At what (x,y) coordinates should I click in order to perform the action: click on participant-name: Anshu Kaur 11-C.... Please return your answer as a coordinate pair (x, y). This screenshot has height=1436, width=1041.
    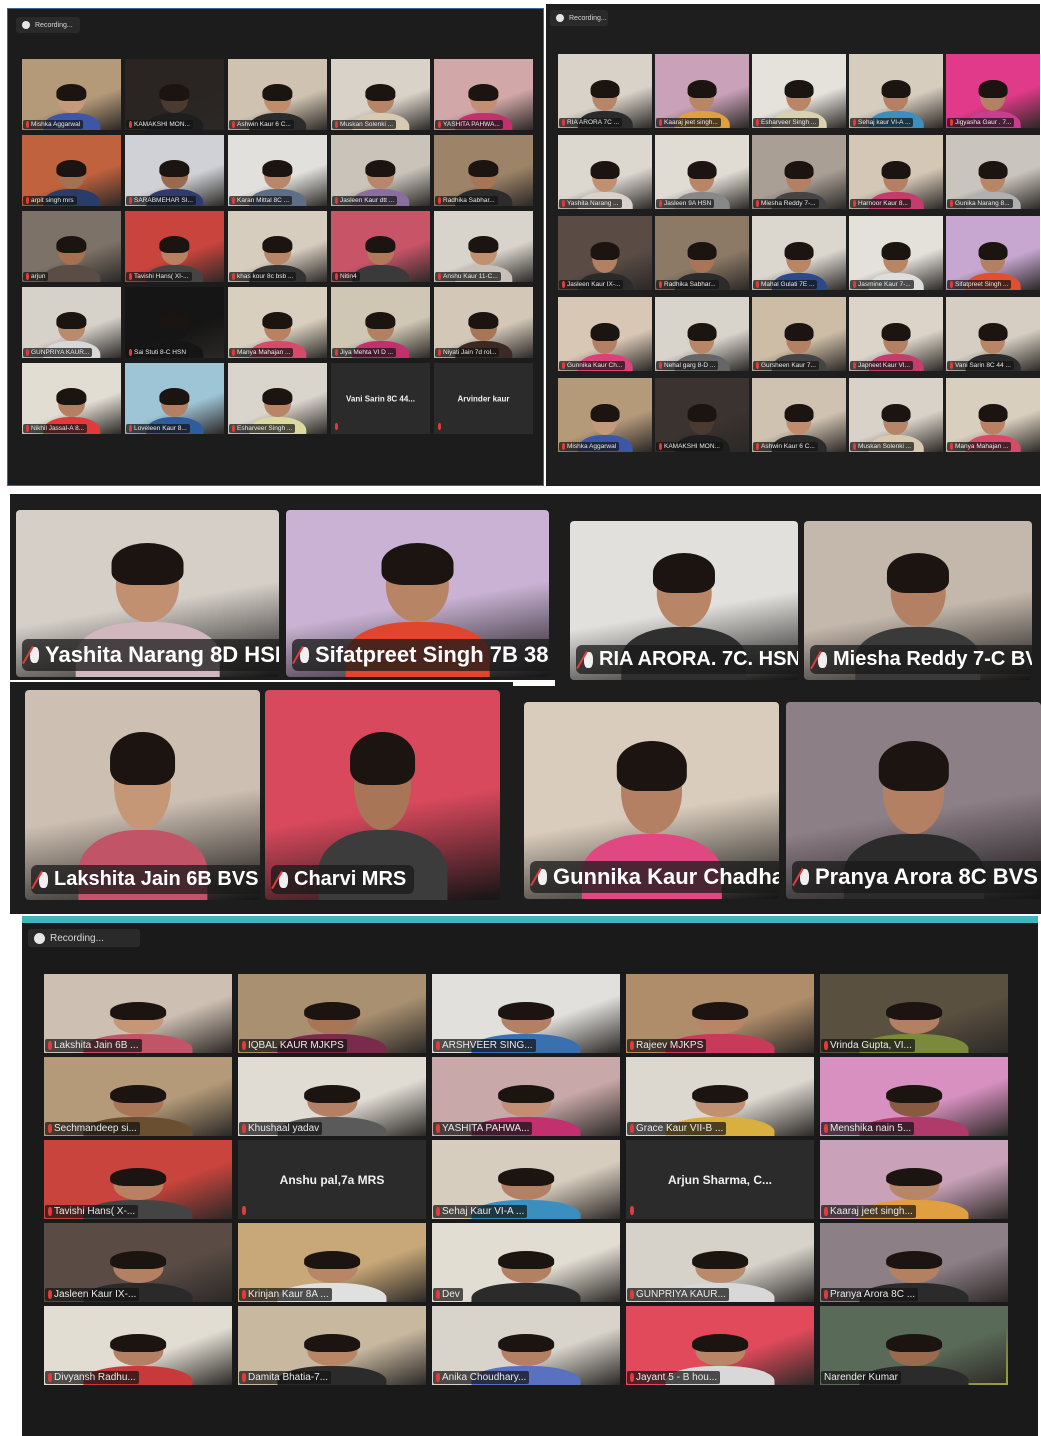
    Looking at the image, I should click on (470, 276).